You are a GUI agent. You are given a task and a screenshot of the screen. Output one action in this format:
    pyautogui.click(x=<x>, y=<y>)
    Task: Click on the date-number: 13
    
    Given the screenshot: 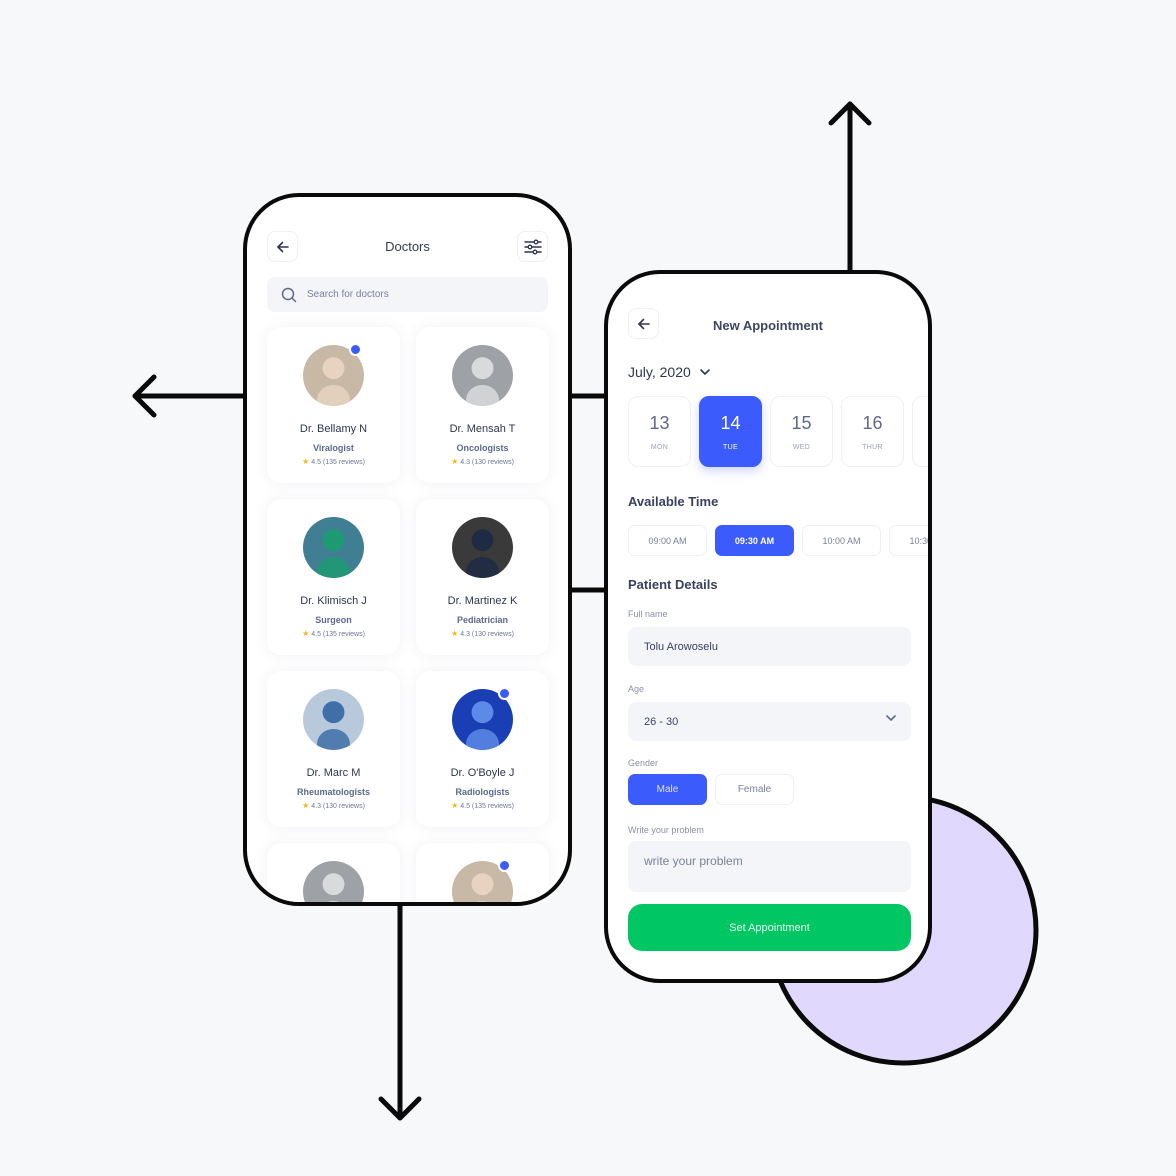 What is the action you would take?
    pyautogui.click(x=659, y=422)
    